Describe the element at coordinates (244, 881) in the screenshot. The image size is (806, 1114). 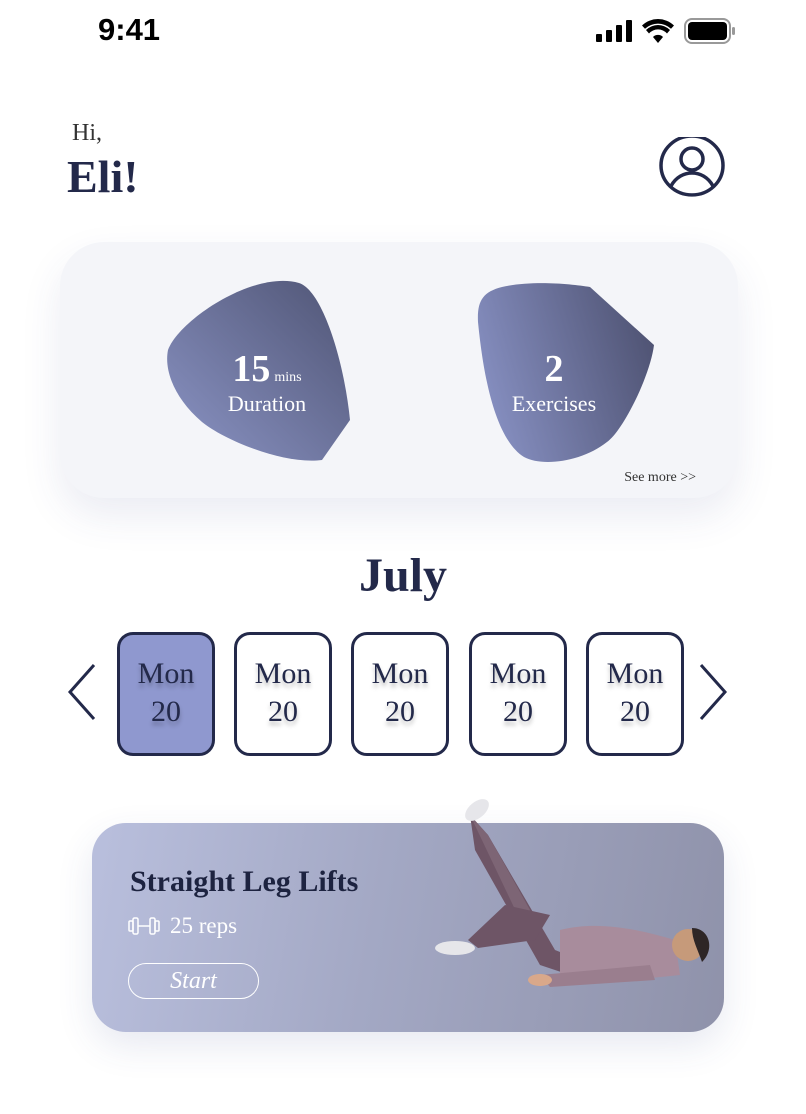
I see `exercise-title: Straight Leg Lifts` at that location.